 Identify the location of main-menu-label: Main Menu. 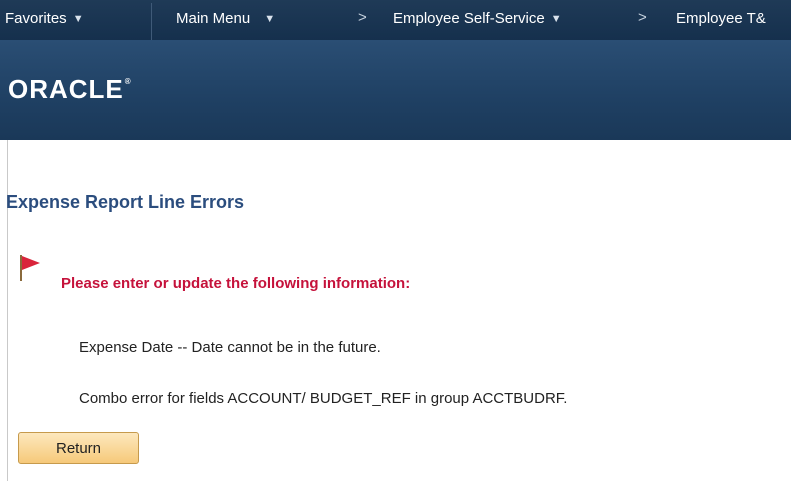
(213, 18).